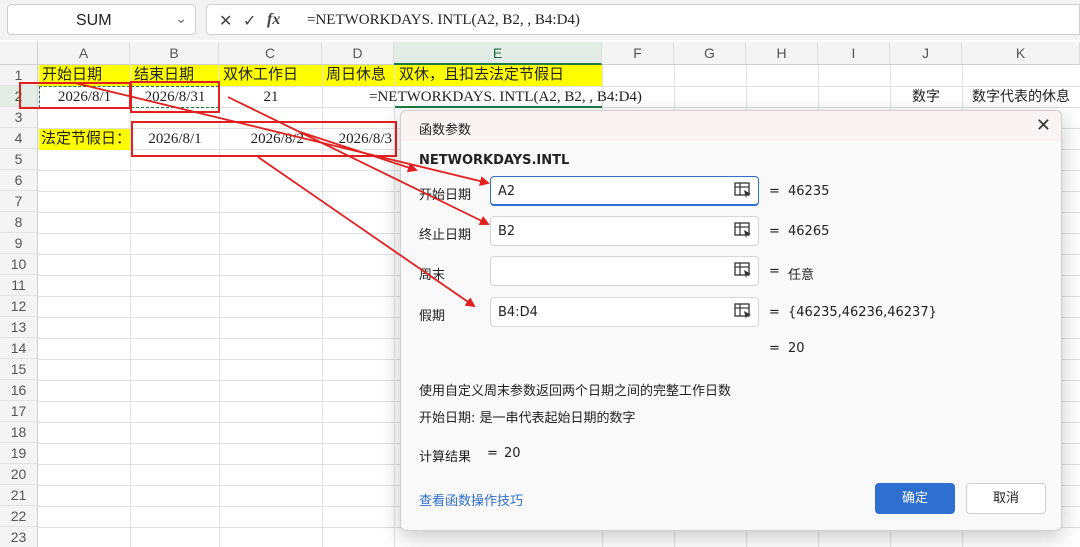 Image resolution: width=1080 pixels, height=547 pixels. I want to click on column-header-h: H, so click(782, 53).